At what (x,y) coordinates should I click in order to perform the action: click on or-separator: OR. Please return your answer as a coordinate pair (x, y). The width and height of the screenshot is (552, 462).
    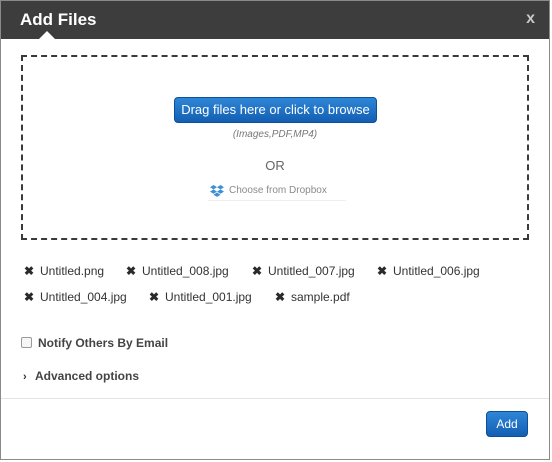
    Looking at the image, I should click on (275, 165).